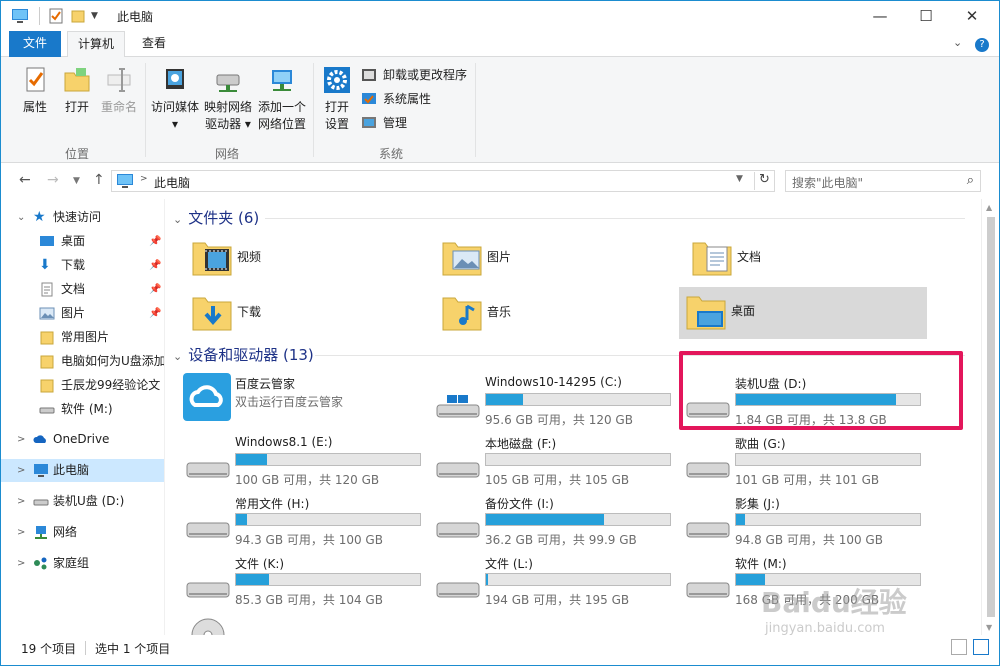 The height and width of the screenshot is (666, 1000). I want to click on recent-locations-icon: ▼, so click(76, 181).